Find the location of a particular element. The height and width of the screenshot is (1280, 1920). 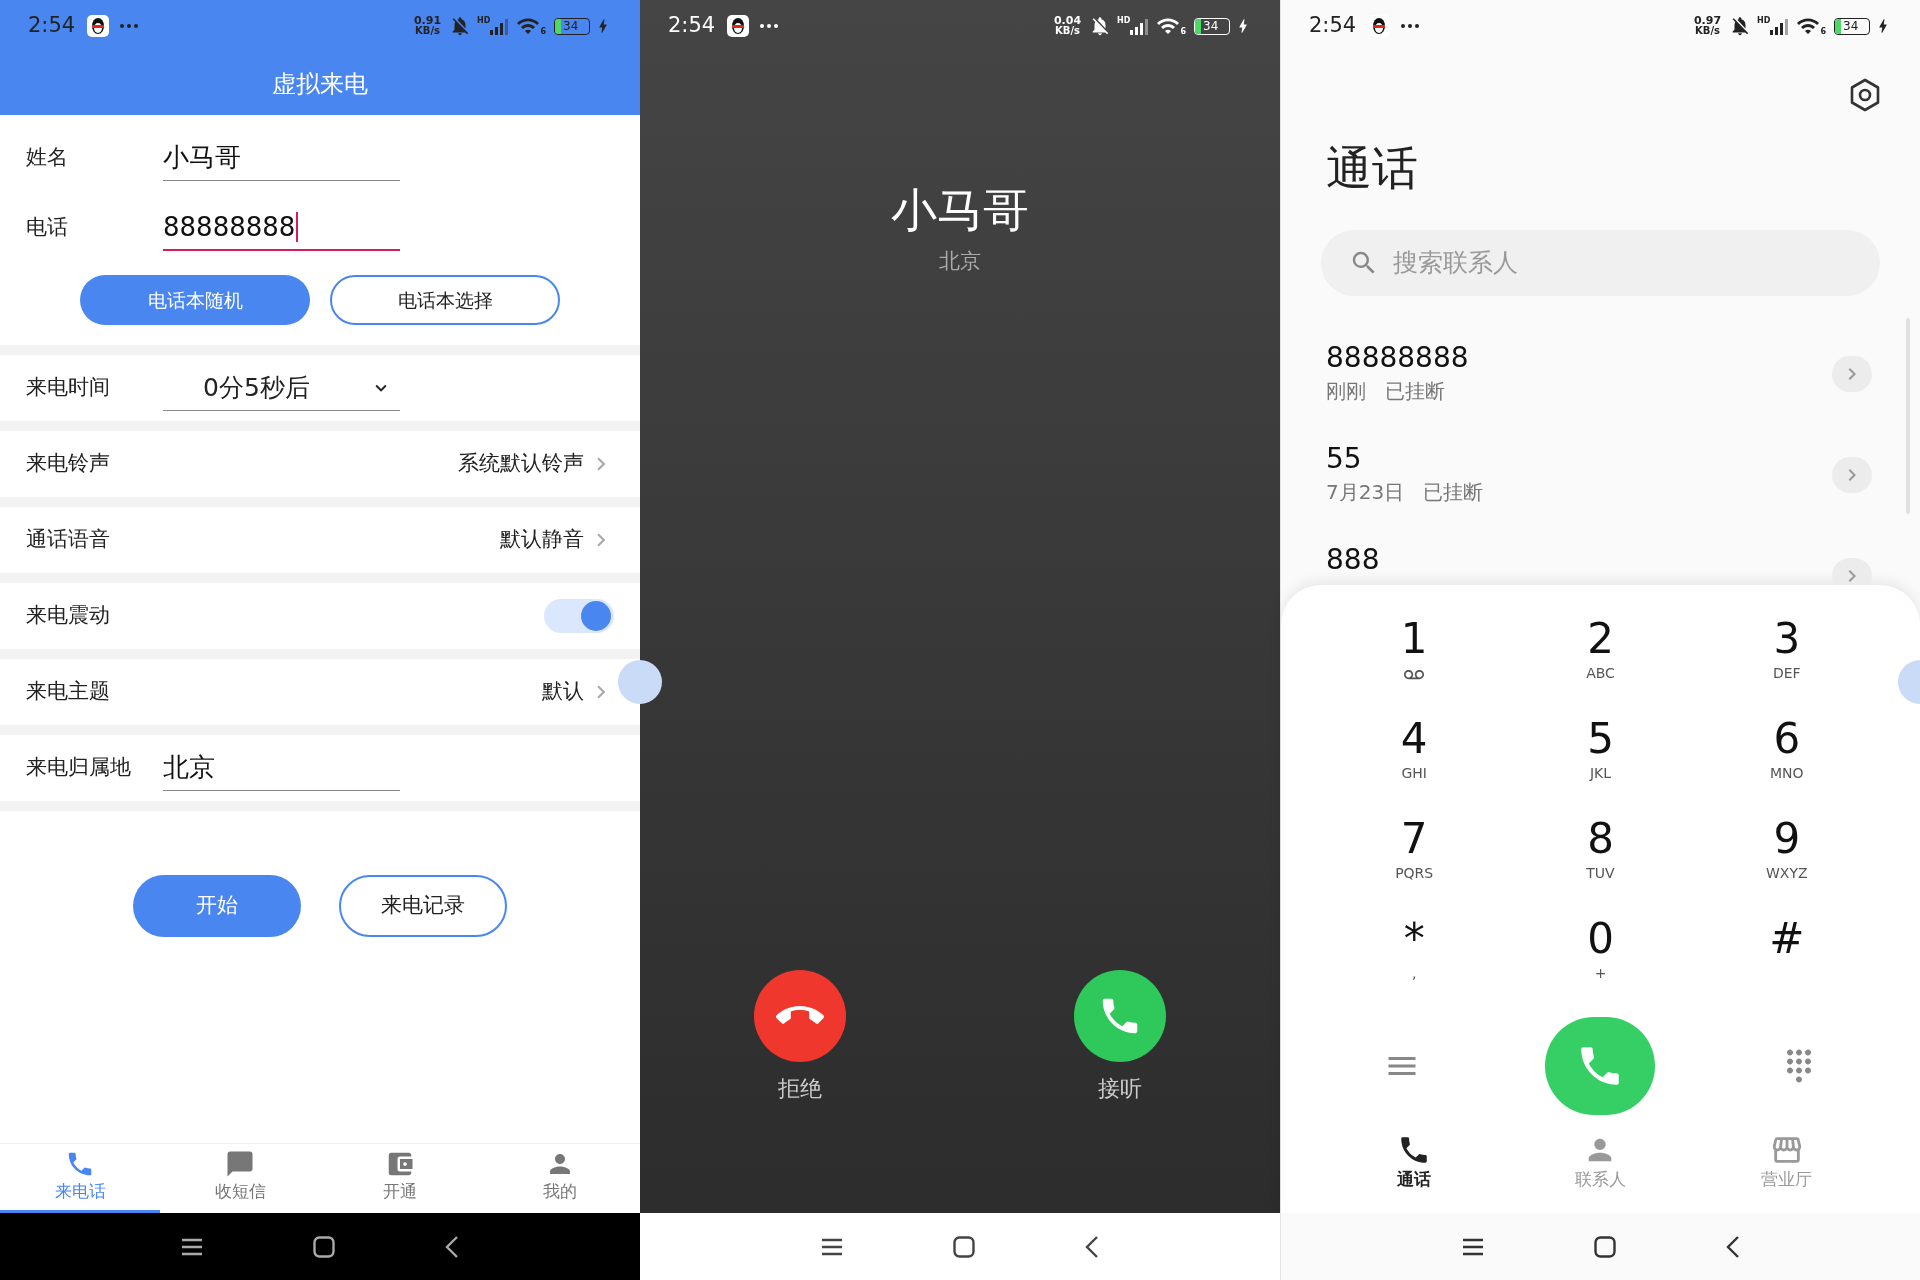

call-button-label: 接听 is located at coordinates (1120, 1089).